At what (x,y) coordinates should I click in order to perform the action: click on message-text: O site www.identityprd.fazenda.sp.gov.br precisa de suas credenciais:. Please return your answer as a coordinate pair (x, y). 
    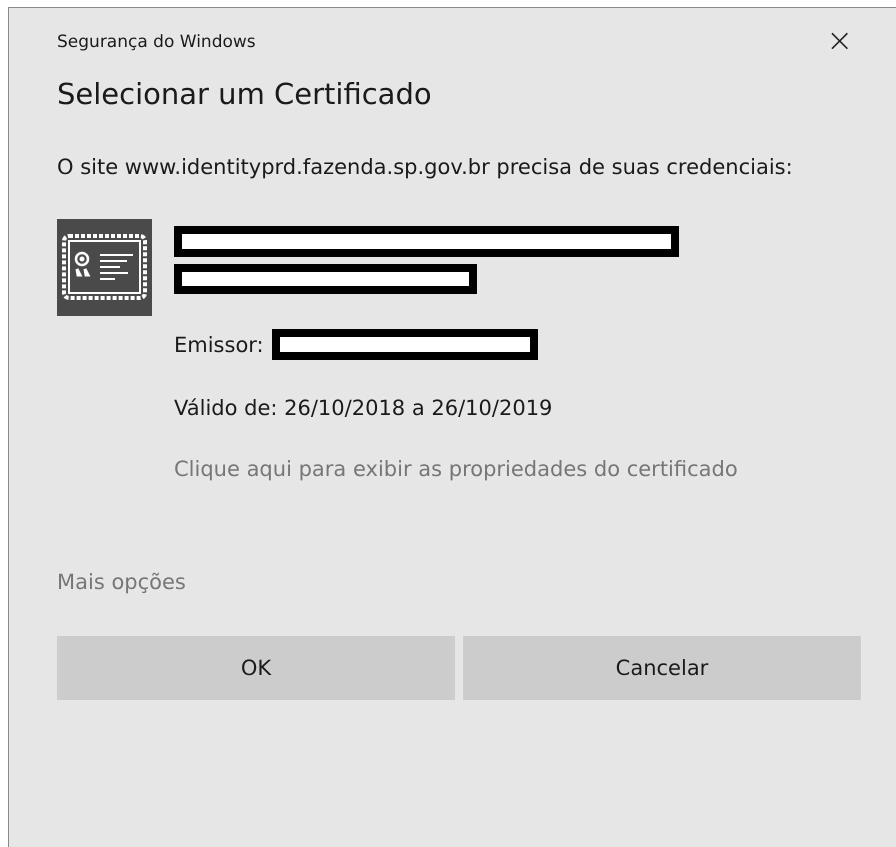
    Looking at the image, I should click on (425, 167).